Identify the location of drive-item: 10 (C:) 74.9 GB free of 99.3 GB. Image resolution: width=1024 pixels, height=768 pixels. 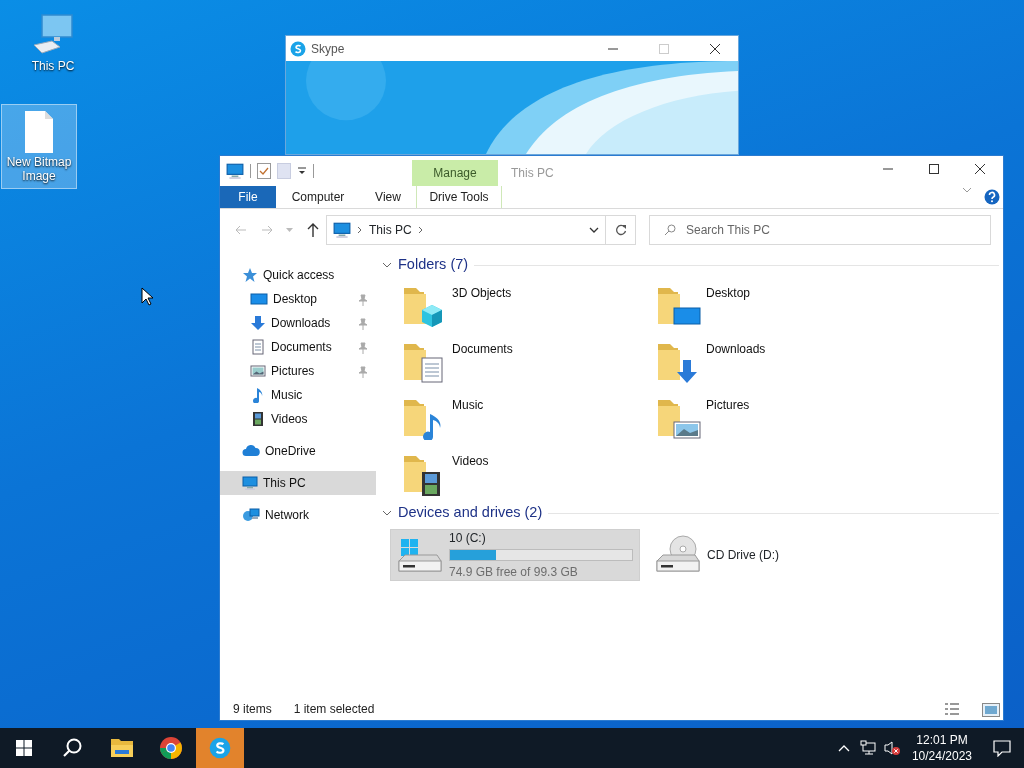
(515, 555).